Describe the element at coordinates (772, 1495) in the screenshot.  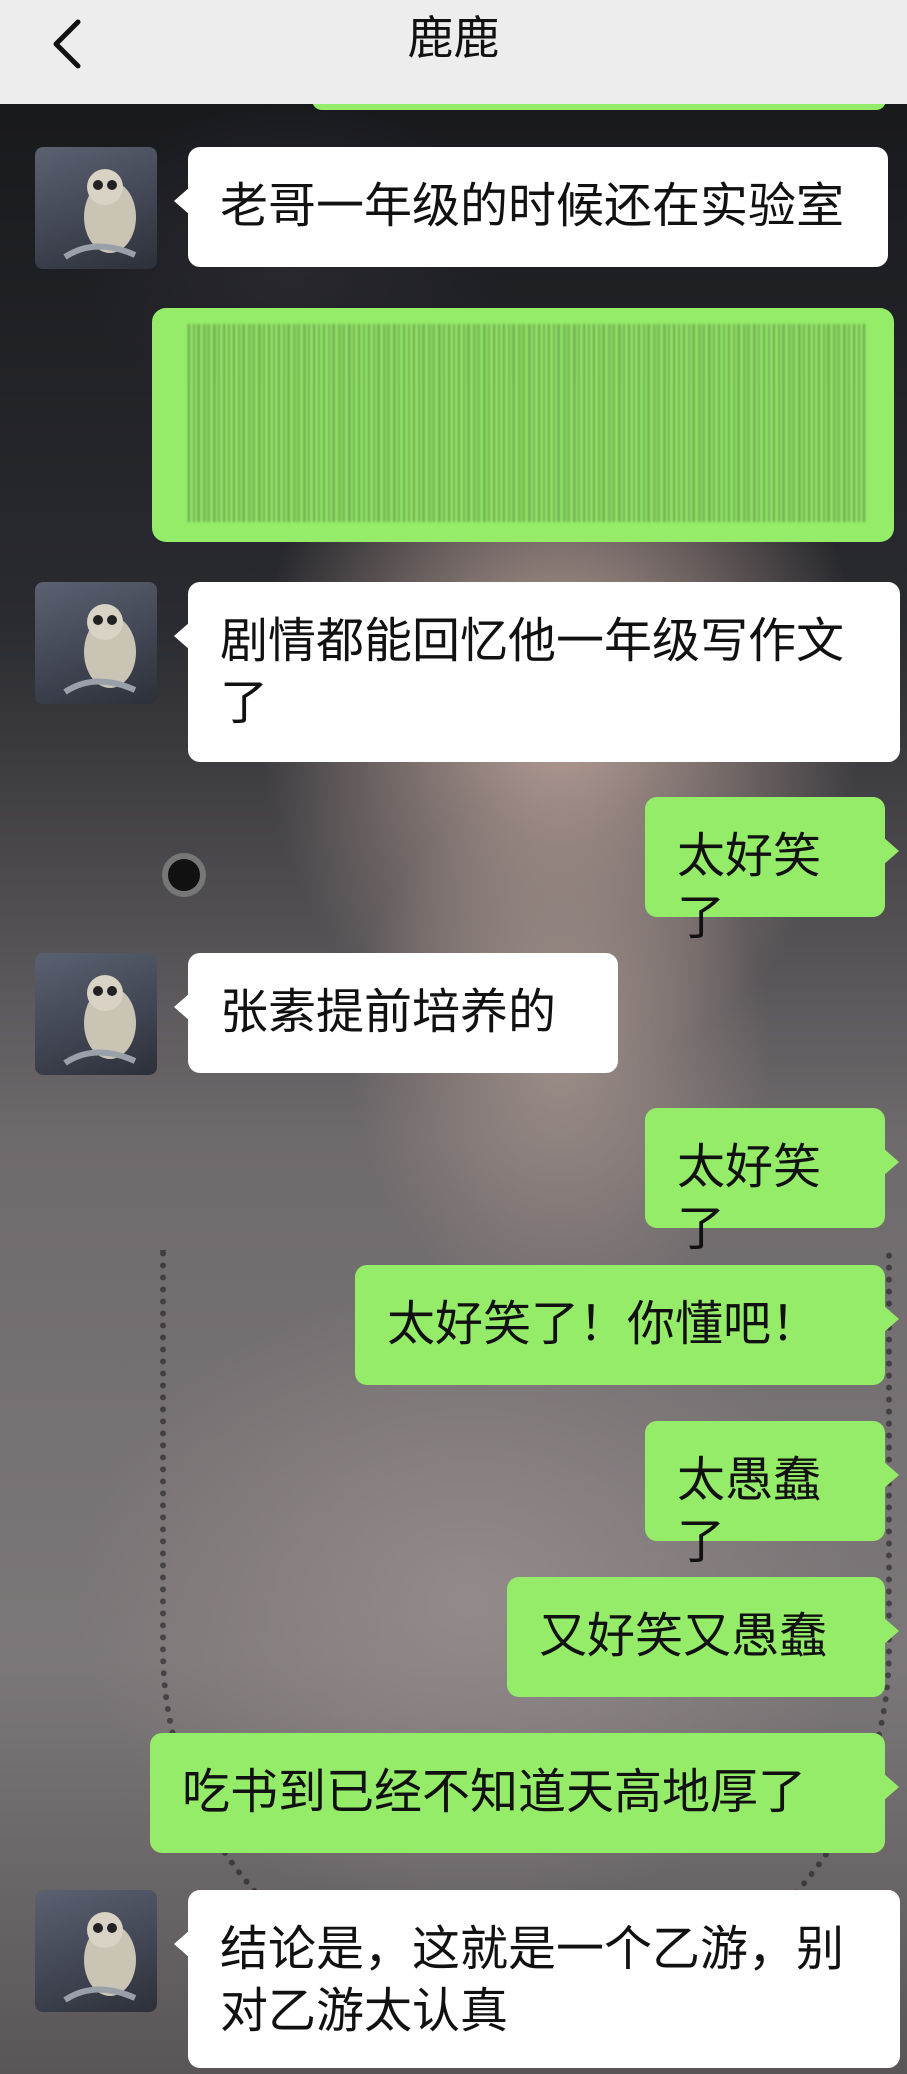
I see `message-bubble: 太愚蠢了` at that location.